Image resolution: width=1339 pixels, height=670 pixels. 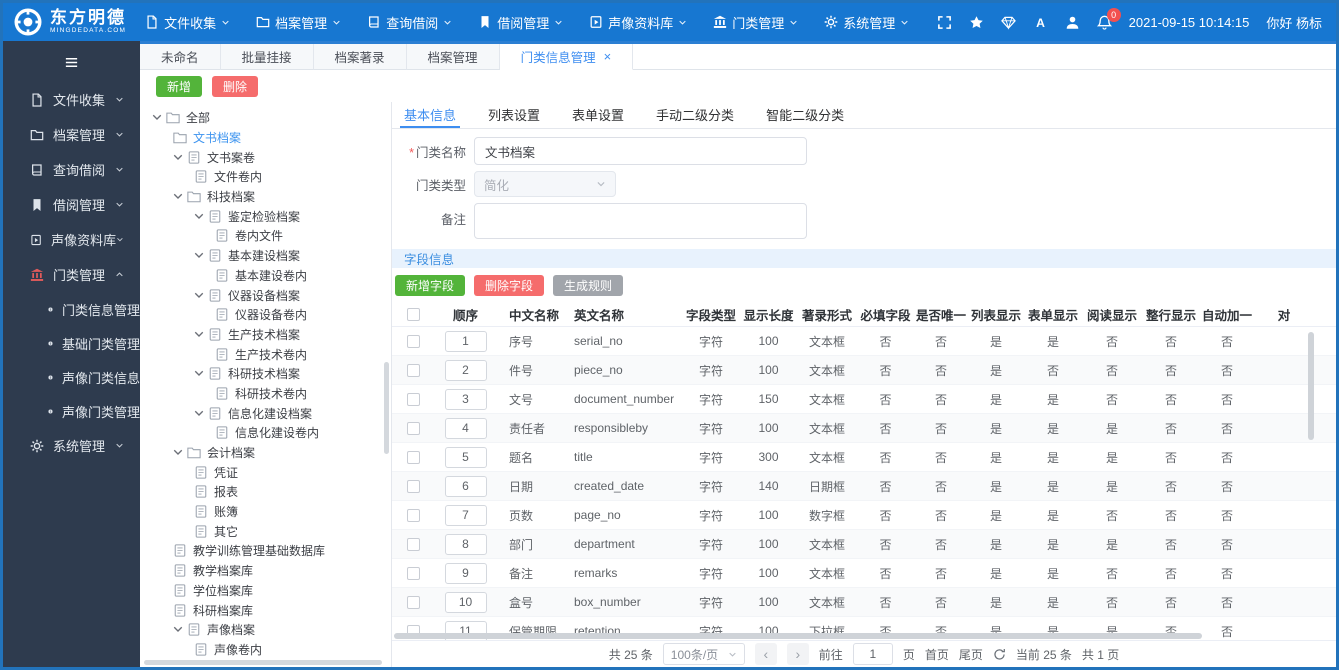 I want to click on tree-node: 声像卷内, so click(x=265, y=650).